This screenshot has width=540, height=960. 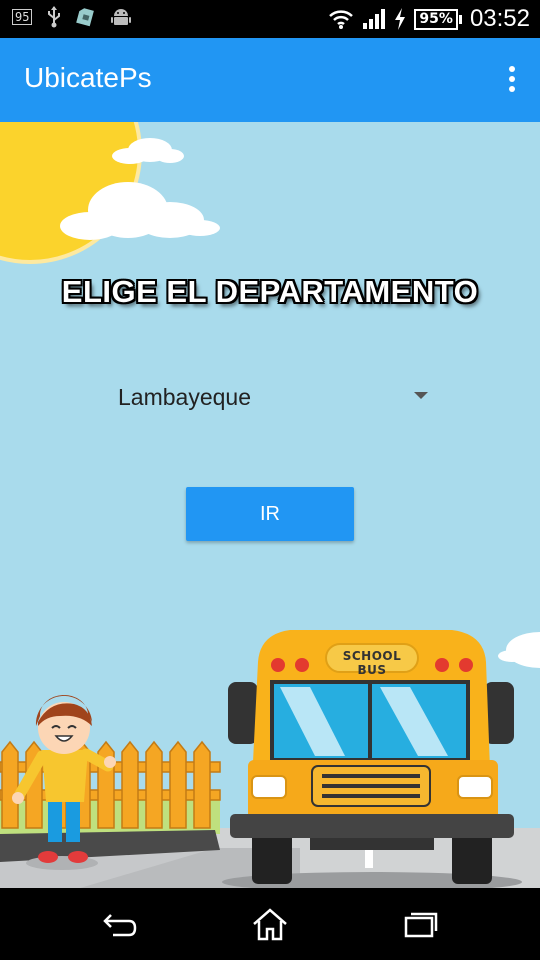 I want to click on app-title: UbicatePs, so click(x=88, y=77).